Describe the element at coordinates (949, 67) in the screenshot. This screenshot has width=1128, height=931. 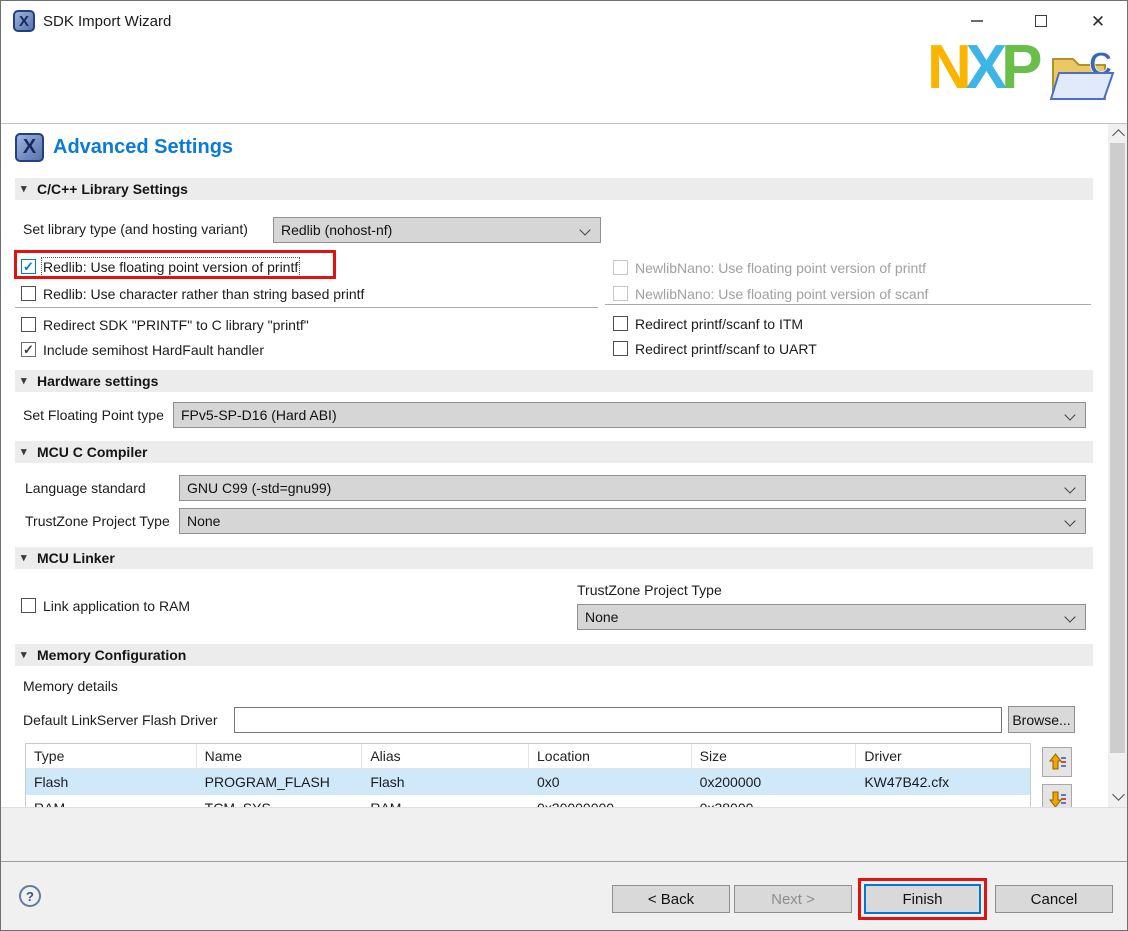
I see `nxp-letter-n: N` at that location.